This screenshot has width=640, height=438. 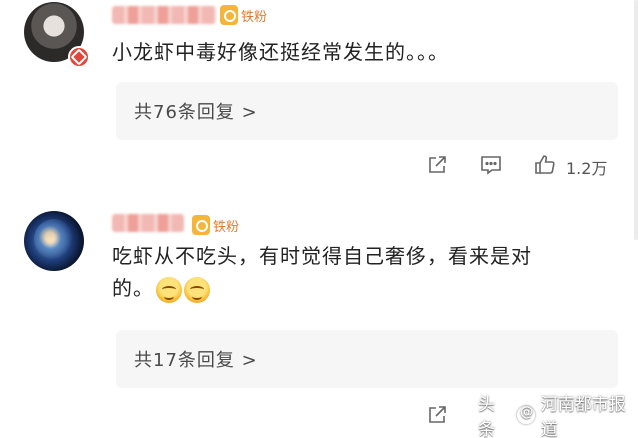 I want to click on replies-label: 共17条回复 >, so click(x=196, y=360).